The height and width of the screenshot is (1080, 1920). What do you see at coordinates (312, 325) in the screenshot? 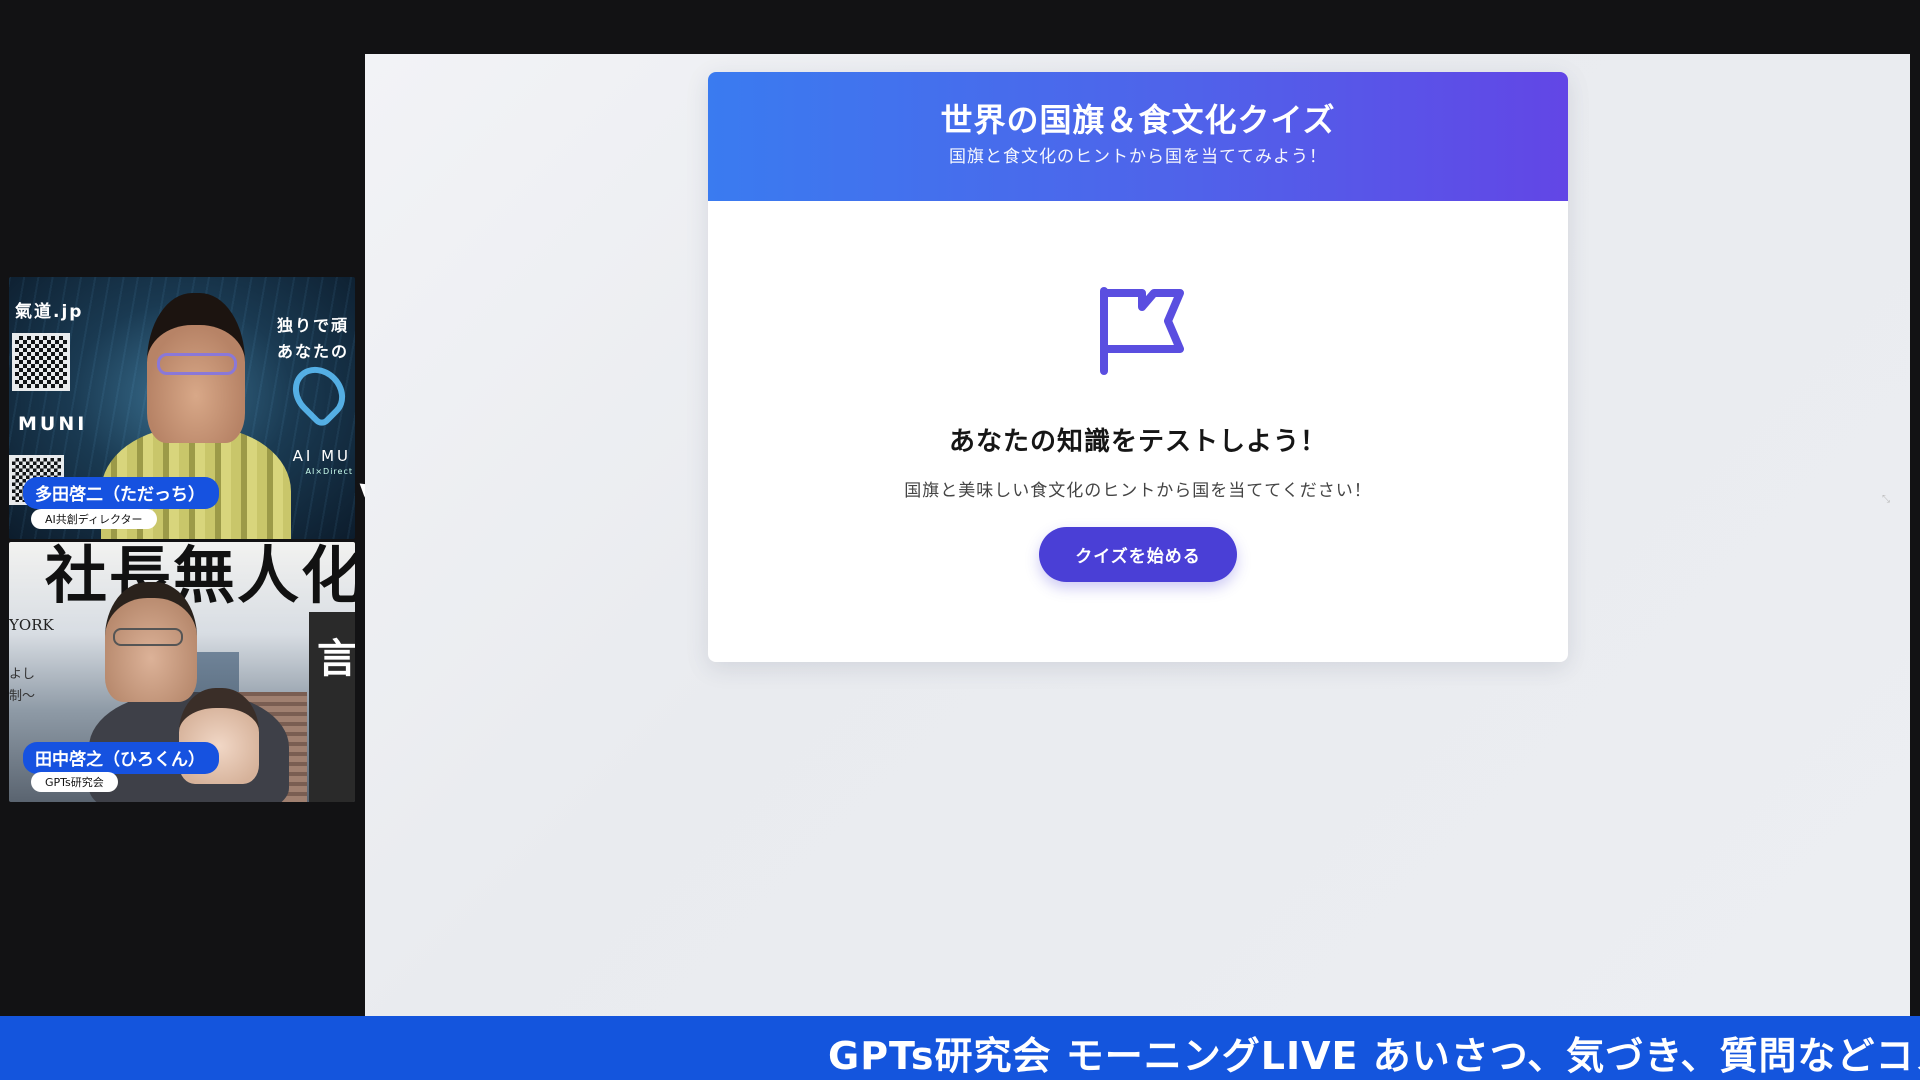
I see `background-tagline-line: 独りで頑` at bounding box center [312, 325].